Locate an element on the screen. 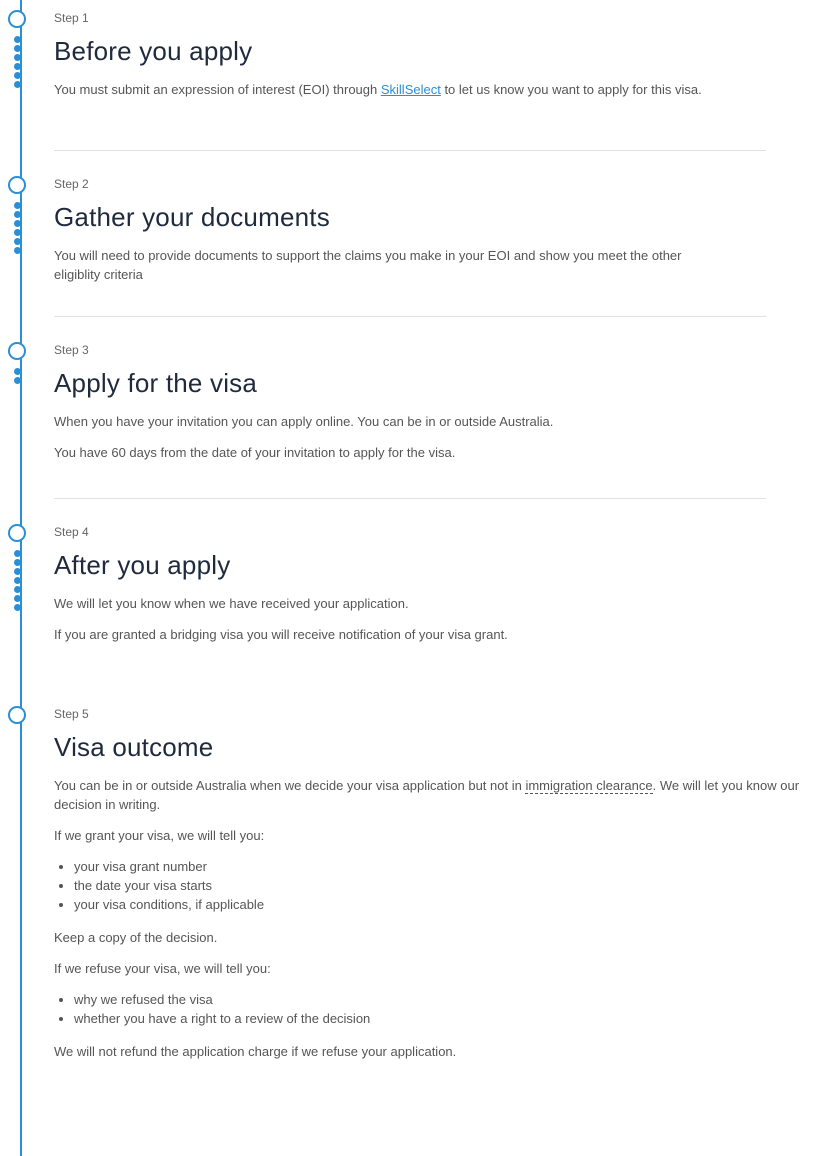 The height and width of the screenshot is (1156, 823). step-label: Step 5 is located at coordinates (71, 714).